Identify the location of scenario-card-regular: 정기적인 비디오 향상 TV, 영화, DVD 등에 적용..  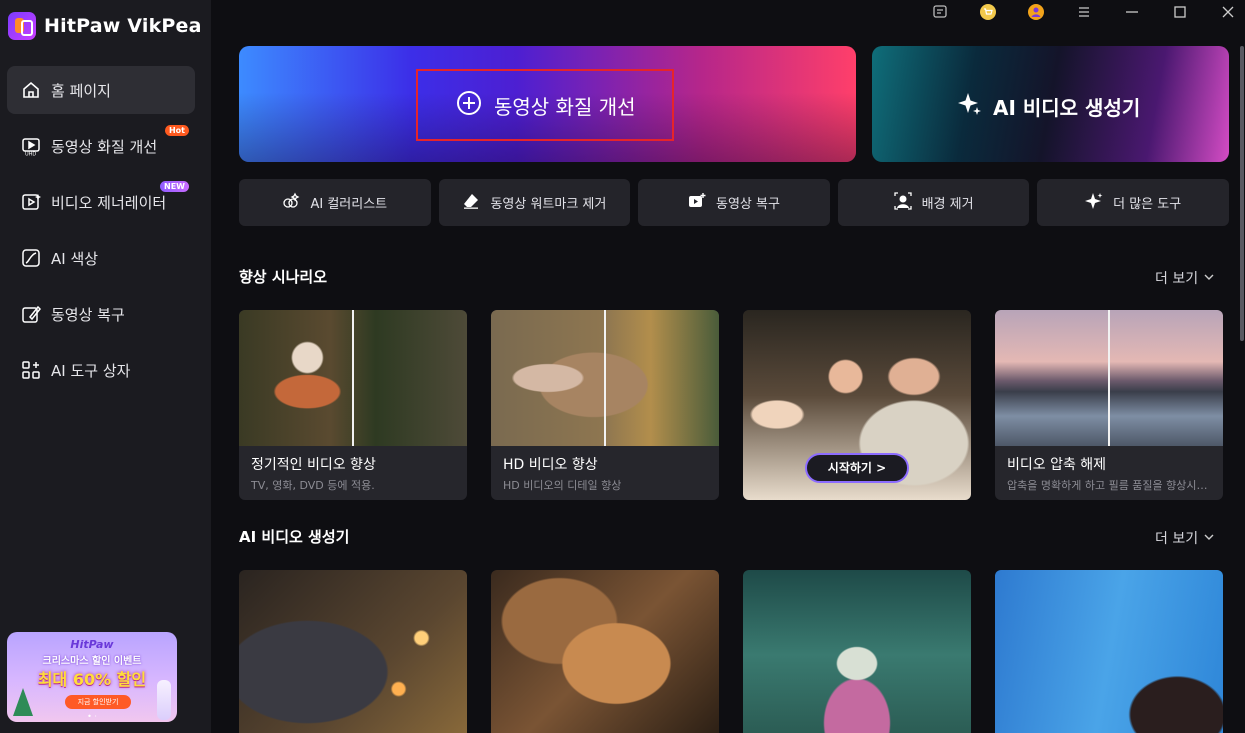
(353, 405).